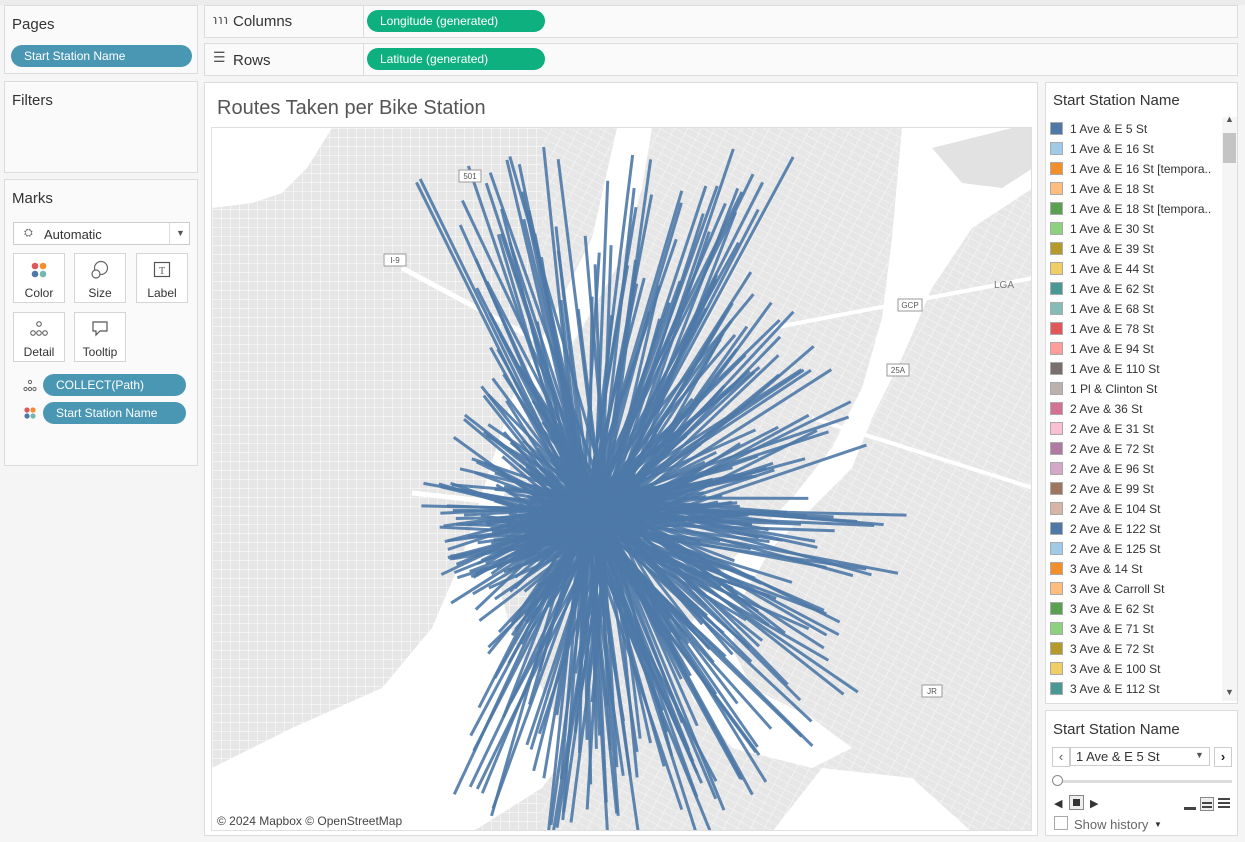 This screenshot has height=842, width=1245. Describe the element at coordinates (1105, 369) in the screenshot. I see `legend-item: 1 Ave & E 110 St` at that location.